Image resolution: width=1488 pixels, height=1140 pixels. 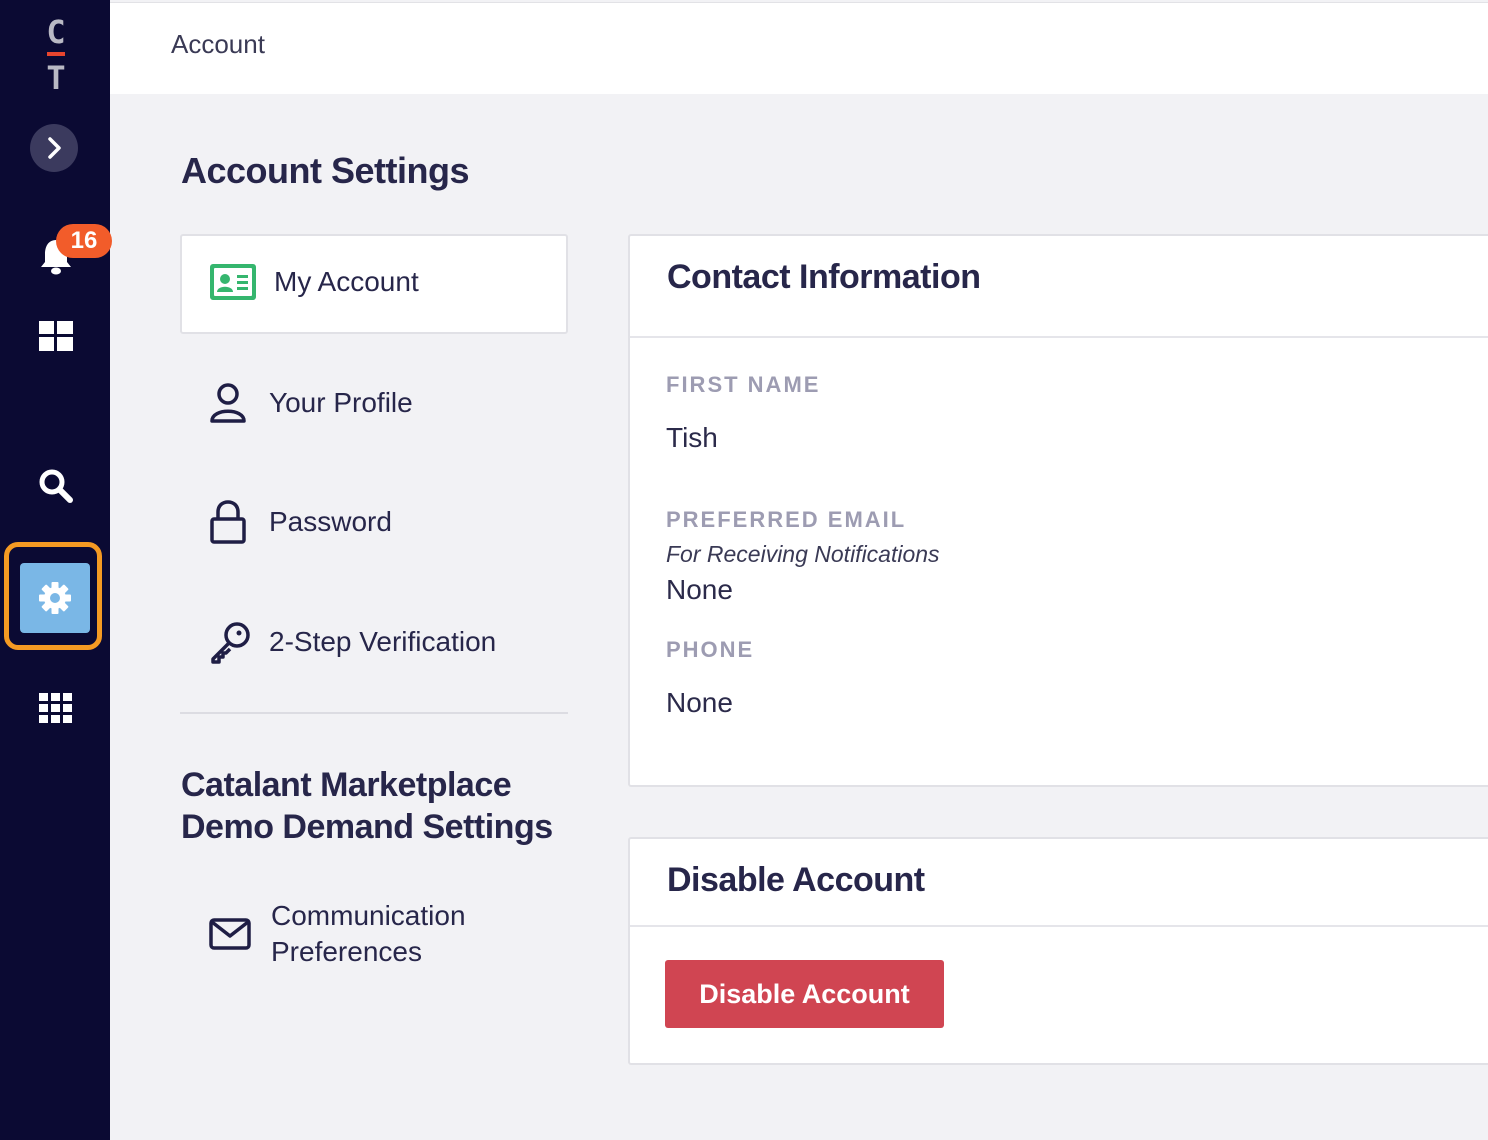 I want to click on first-name-value: Tish, so click(x=692, y=437).